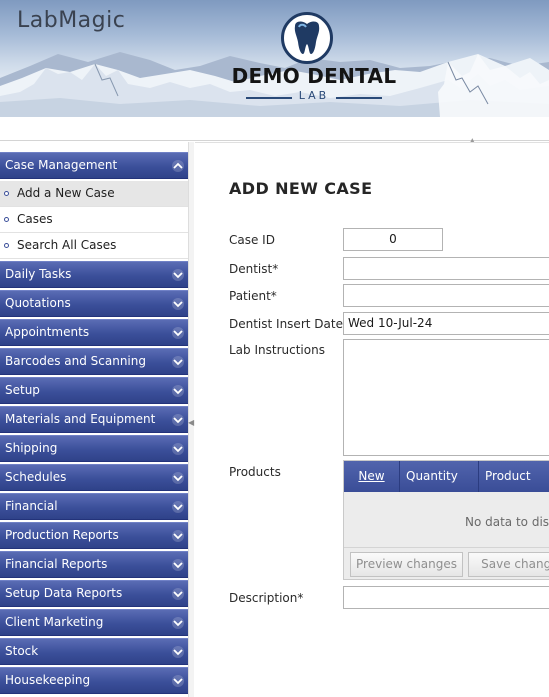 The height and width of the screenshot is (697, 549). What do you see at coordinates (47, 332) in the screenshot?
I see `sidebar-group-label: Appointments` at bounding box center [47, 332].